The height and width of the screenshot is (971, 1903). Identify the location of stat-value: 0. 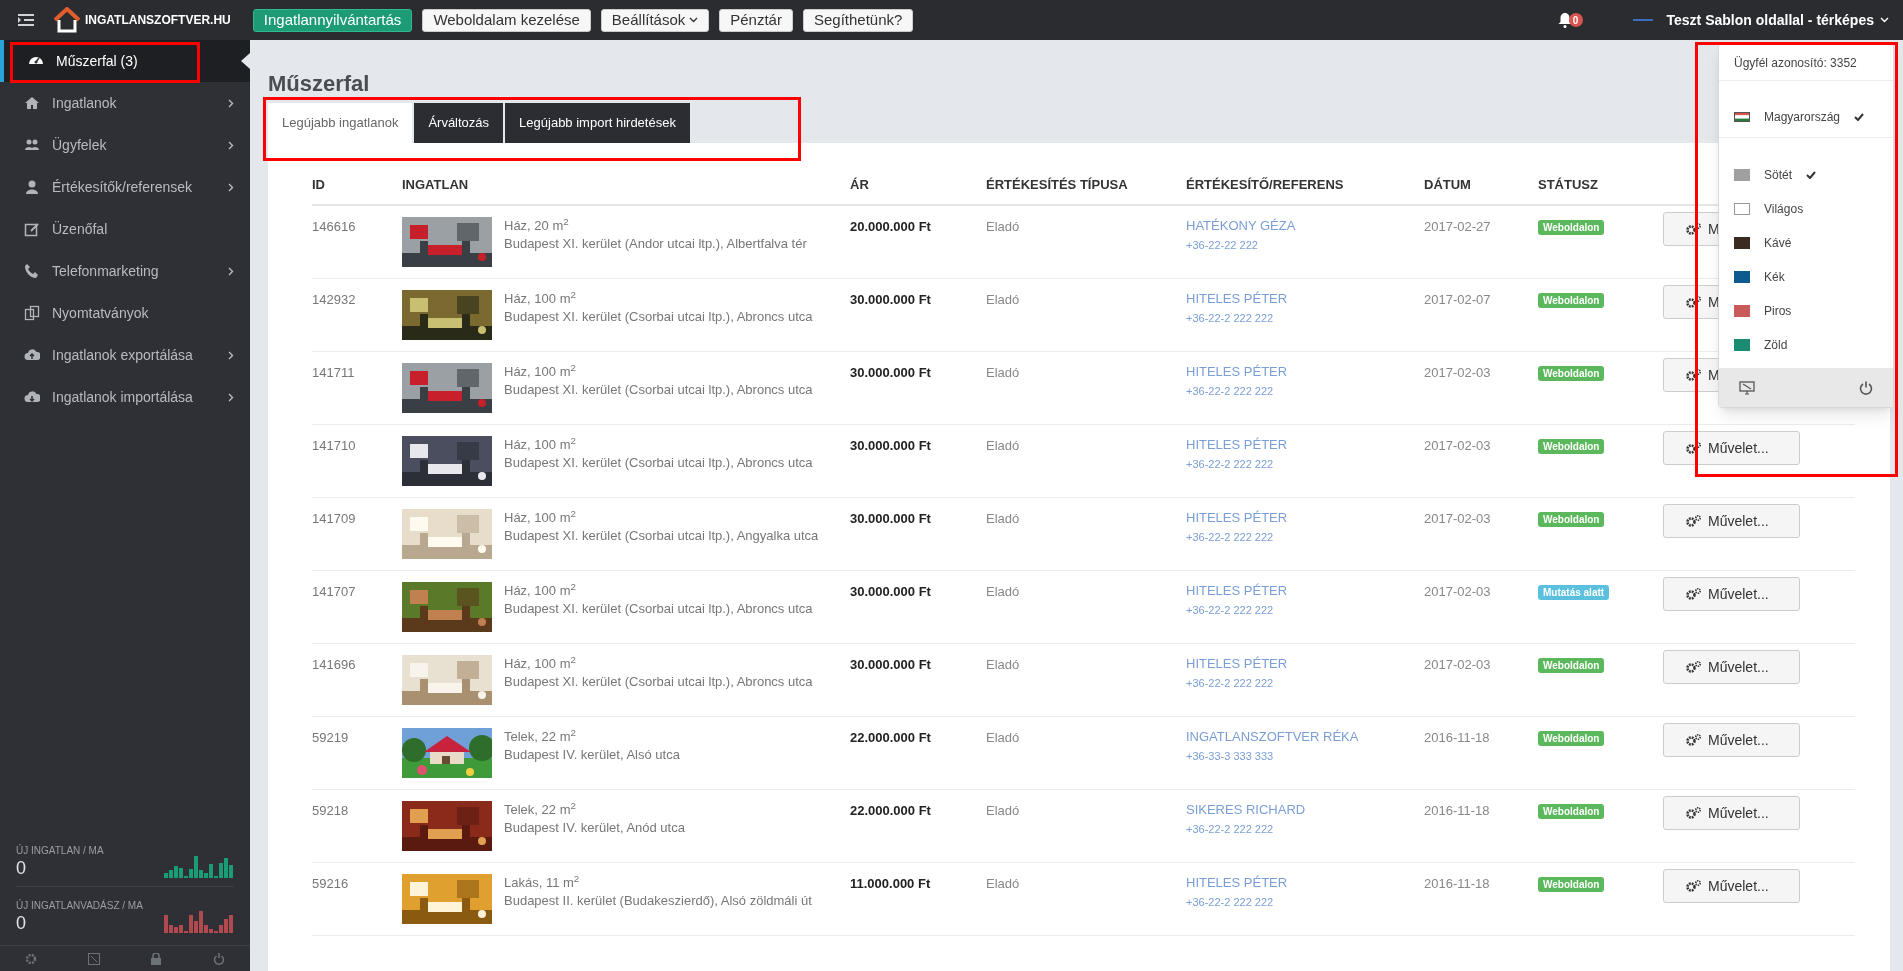
(21, 923).